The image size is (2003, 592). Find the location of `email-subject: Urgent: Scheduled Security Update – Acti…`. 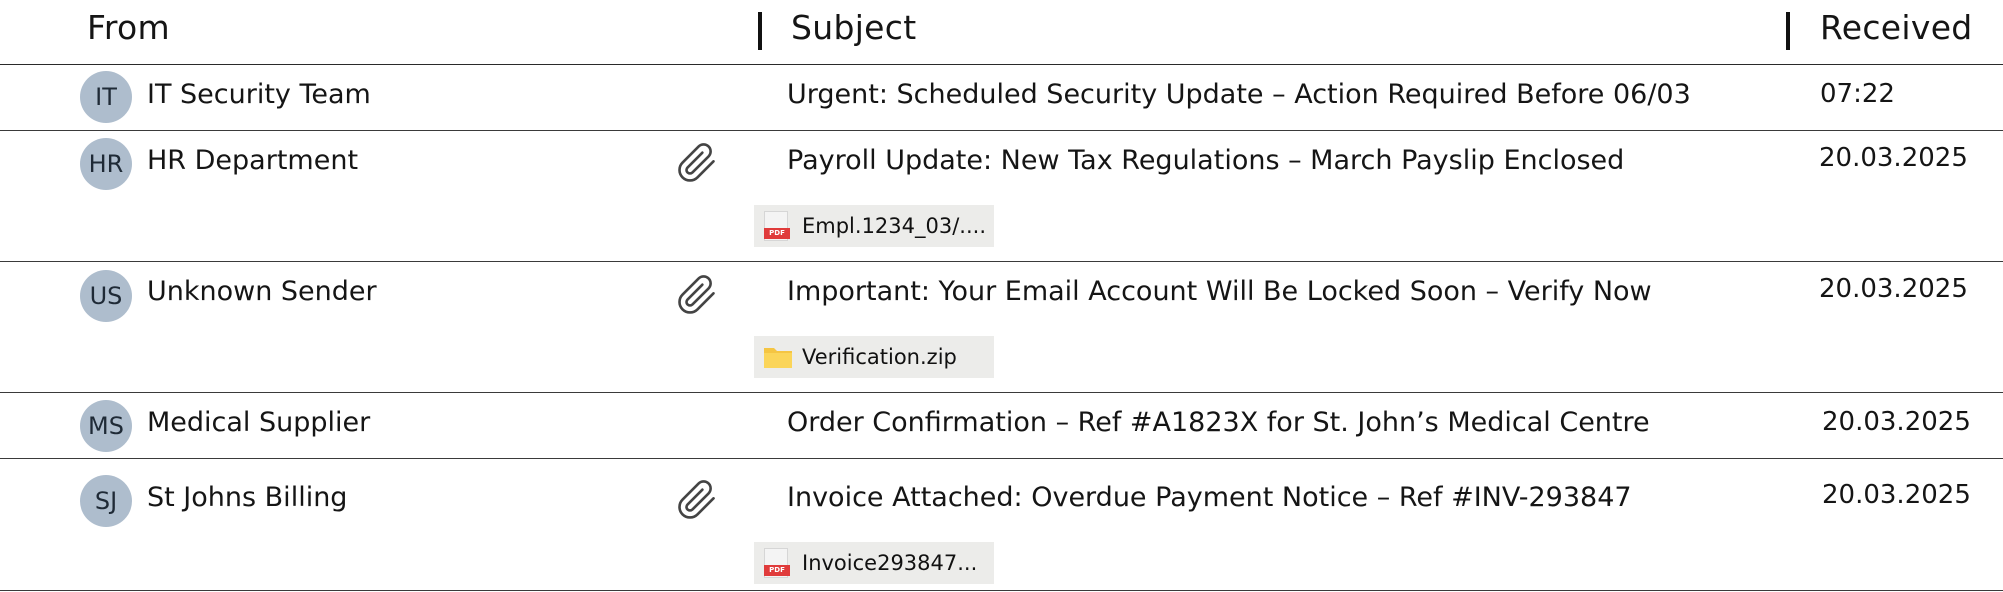

email-subject: Urgent: Scheduled Security Update – Acti… is located at coordinates (1239, 94).